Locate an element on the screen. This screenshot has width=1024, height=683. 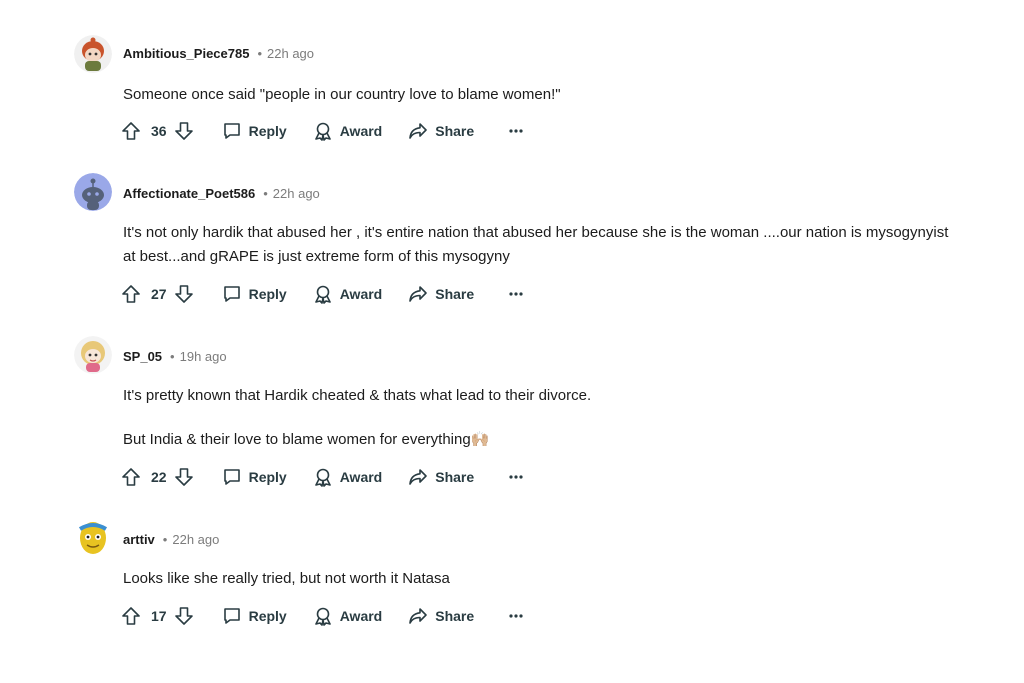
default-snoo-blue-avatar-icon is located at coordinates (93, 192).